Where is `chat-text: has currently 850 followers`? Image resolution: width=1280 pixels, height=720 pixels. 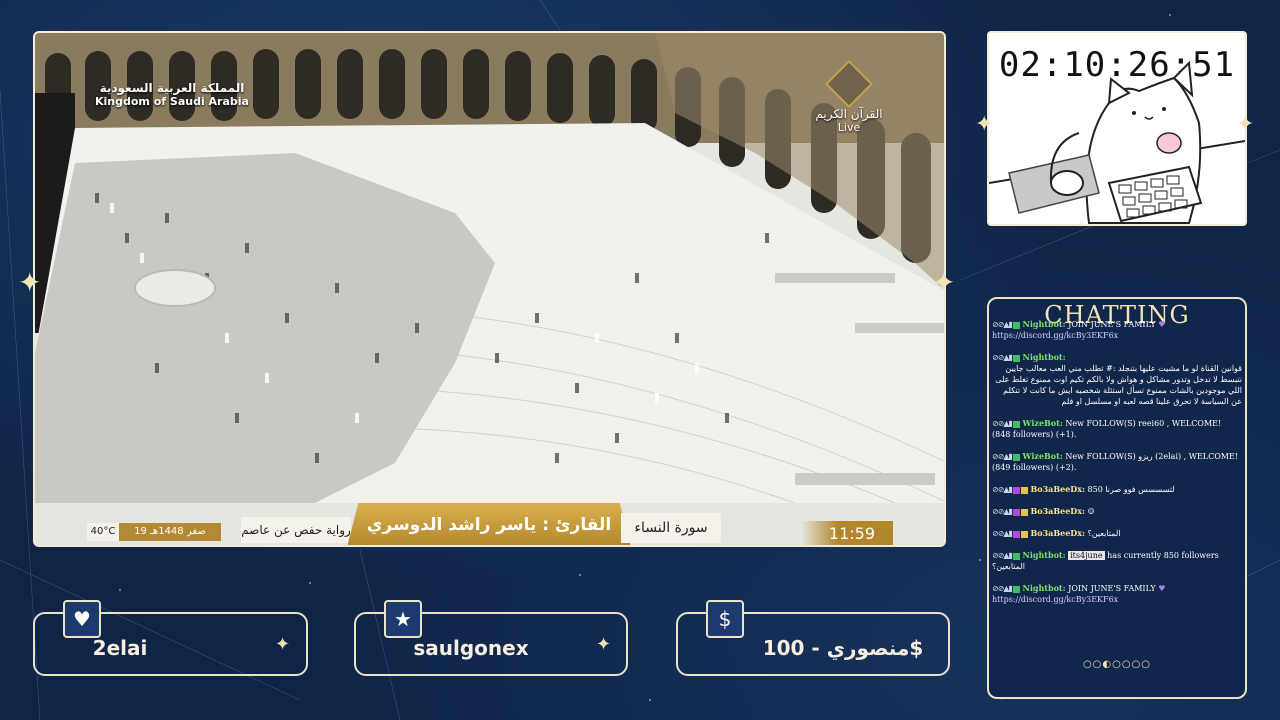 chat-text: has currently 850 followers is located at coordinates (1163, 555).